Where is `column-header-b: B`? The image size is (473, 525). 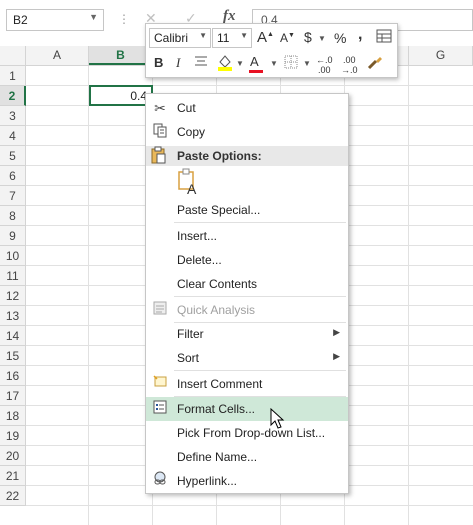
column-header-b: B is located at coordinates (121, 55).